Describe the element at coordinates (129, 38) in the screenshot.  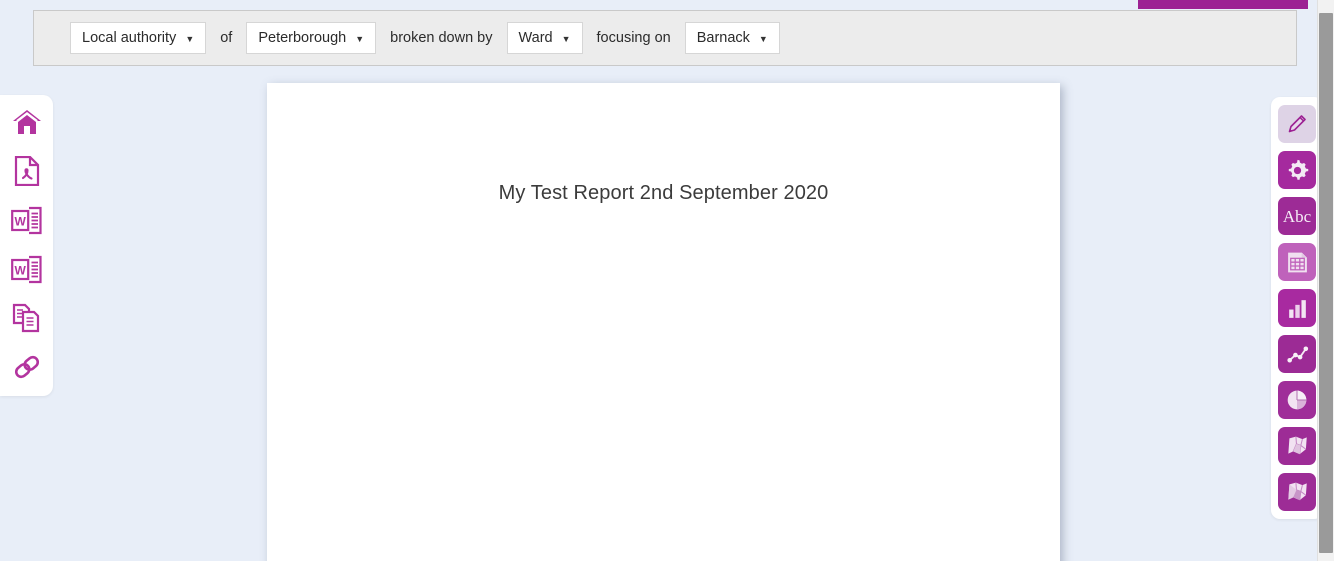
I see `scope-select-value: Local authority` at that location.